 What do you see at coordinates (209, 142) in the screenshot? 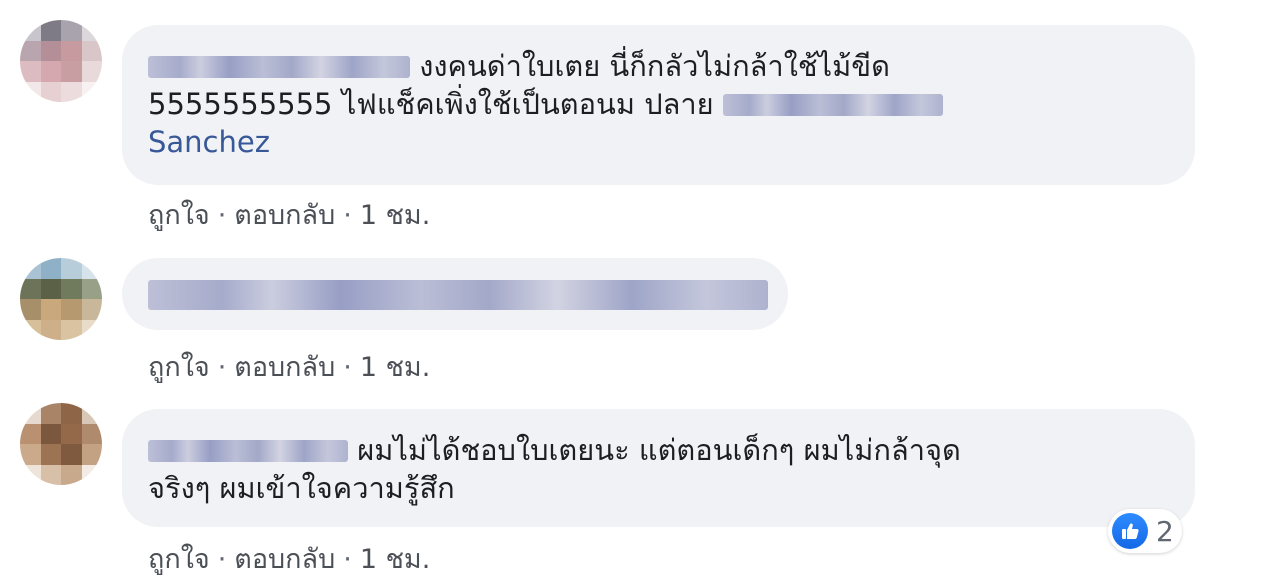
I see `mention-link: Sanchez` at bounding box center [209, 142].